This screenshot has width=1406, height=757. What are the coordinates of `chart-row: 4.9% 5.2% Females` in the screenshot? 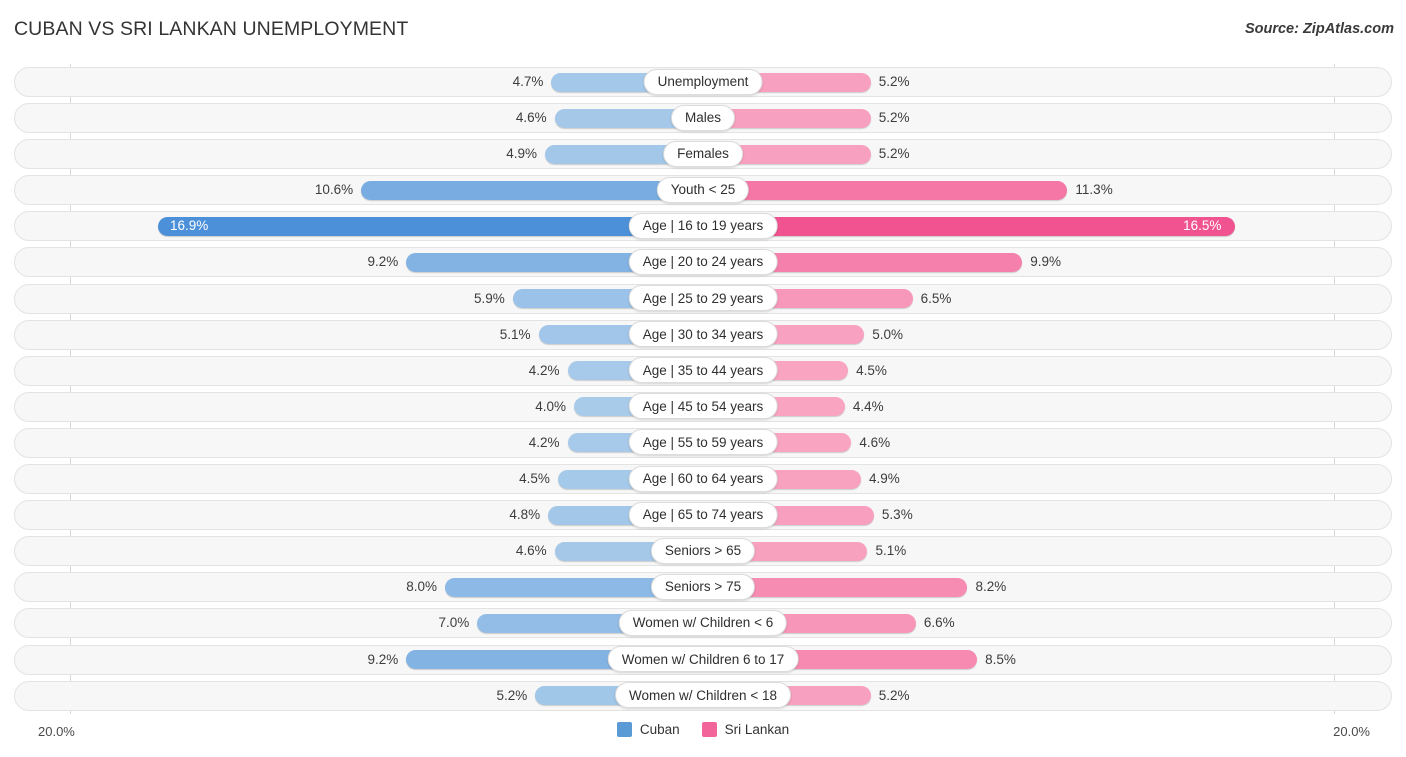 It's located at (703, 154).